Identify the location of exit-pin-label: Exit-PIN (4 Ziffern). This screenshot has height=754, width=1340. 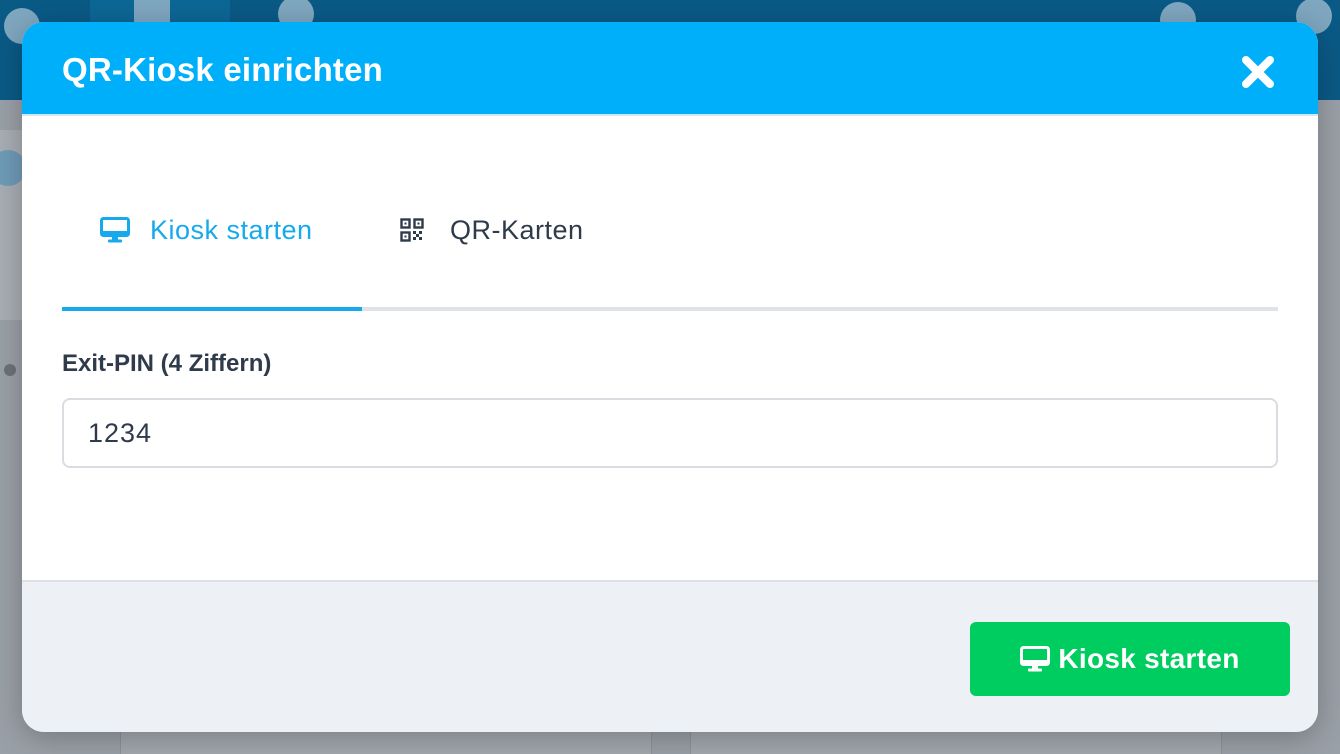
(167, 363).